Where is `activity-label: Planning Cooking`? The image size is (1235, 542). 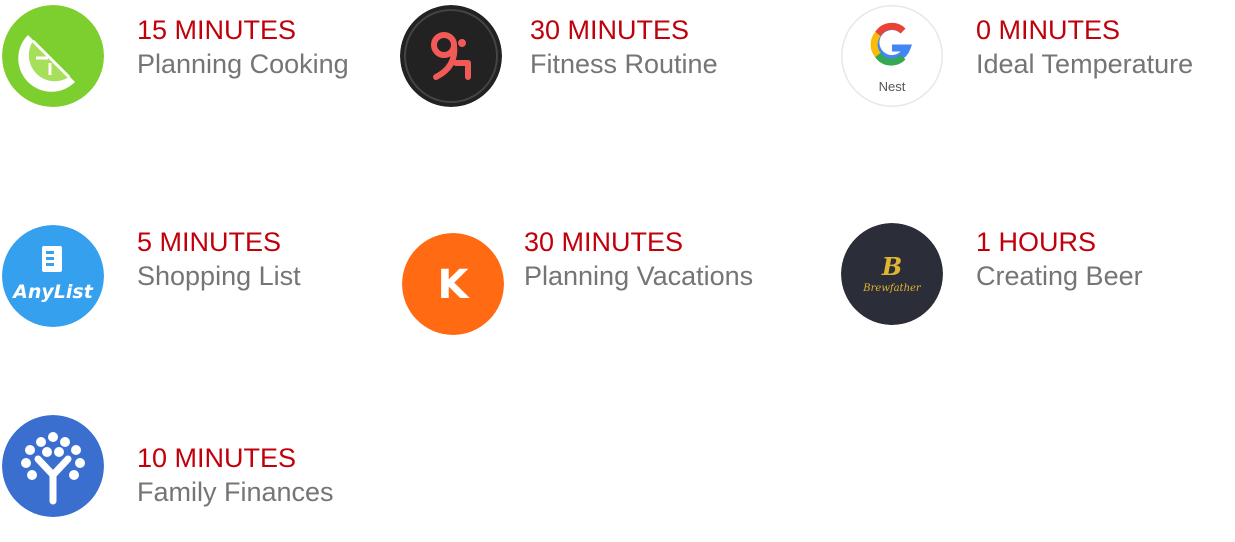 activity-label: Planning Cooking is located at coordinates (243, 64).